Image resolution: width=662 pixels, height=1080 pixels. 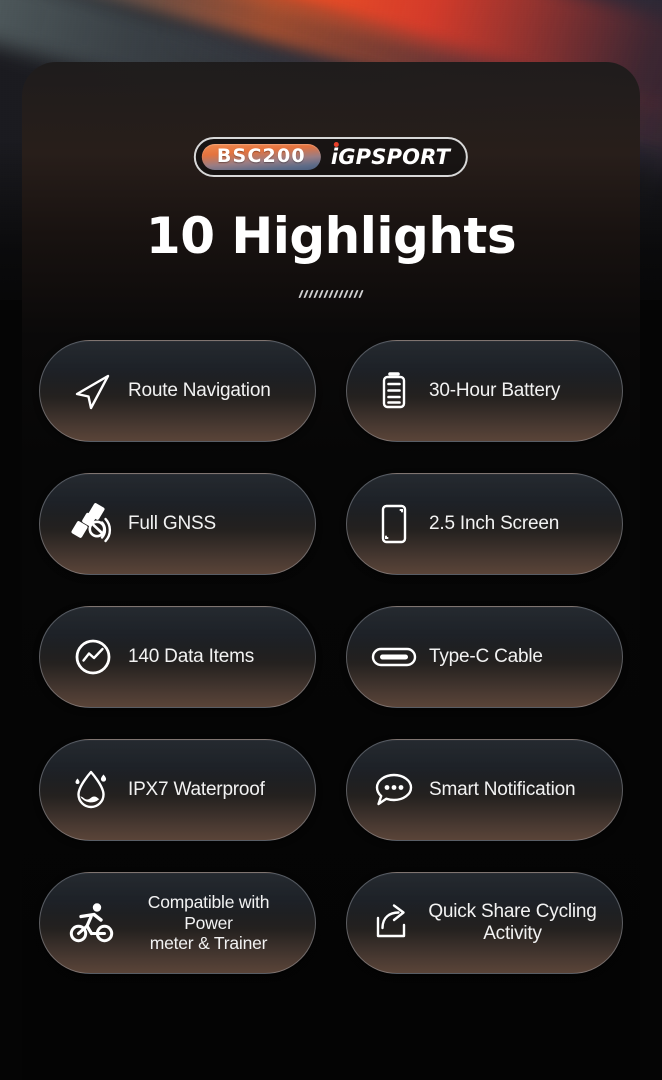 I want to click on satellite-icon, so click(x=93, y=524).